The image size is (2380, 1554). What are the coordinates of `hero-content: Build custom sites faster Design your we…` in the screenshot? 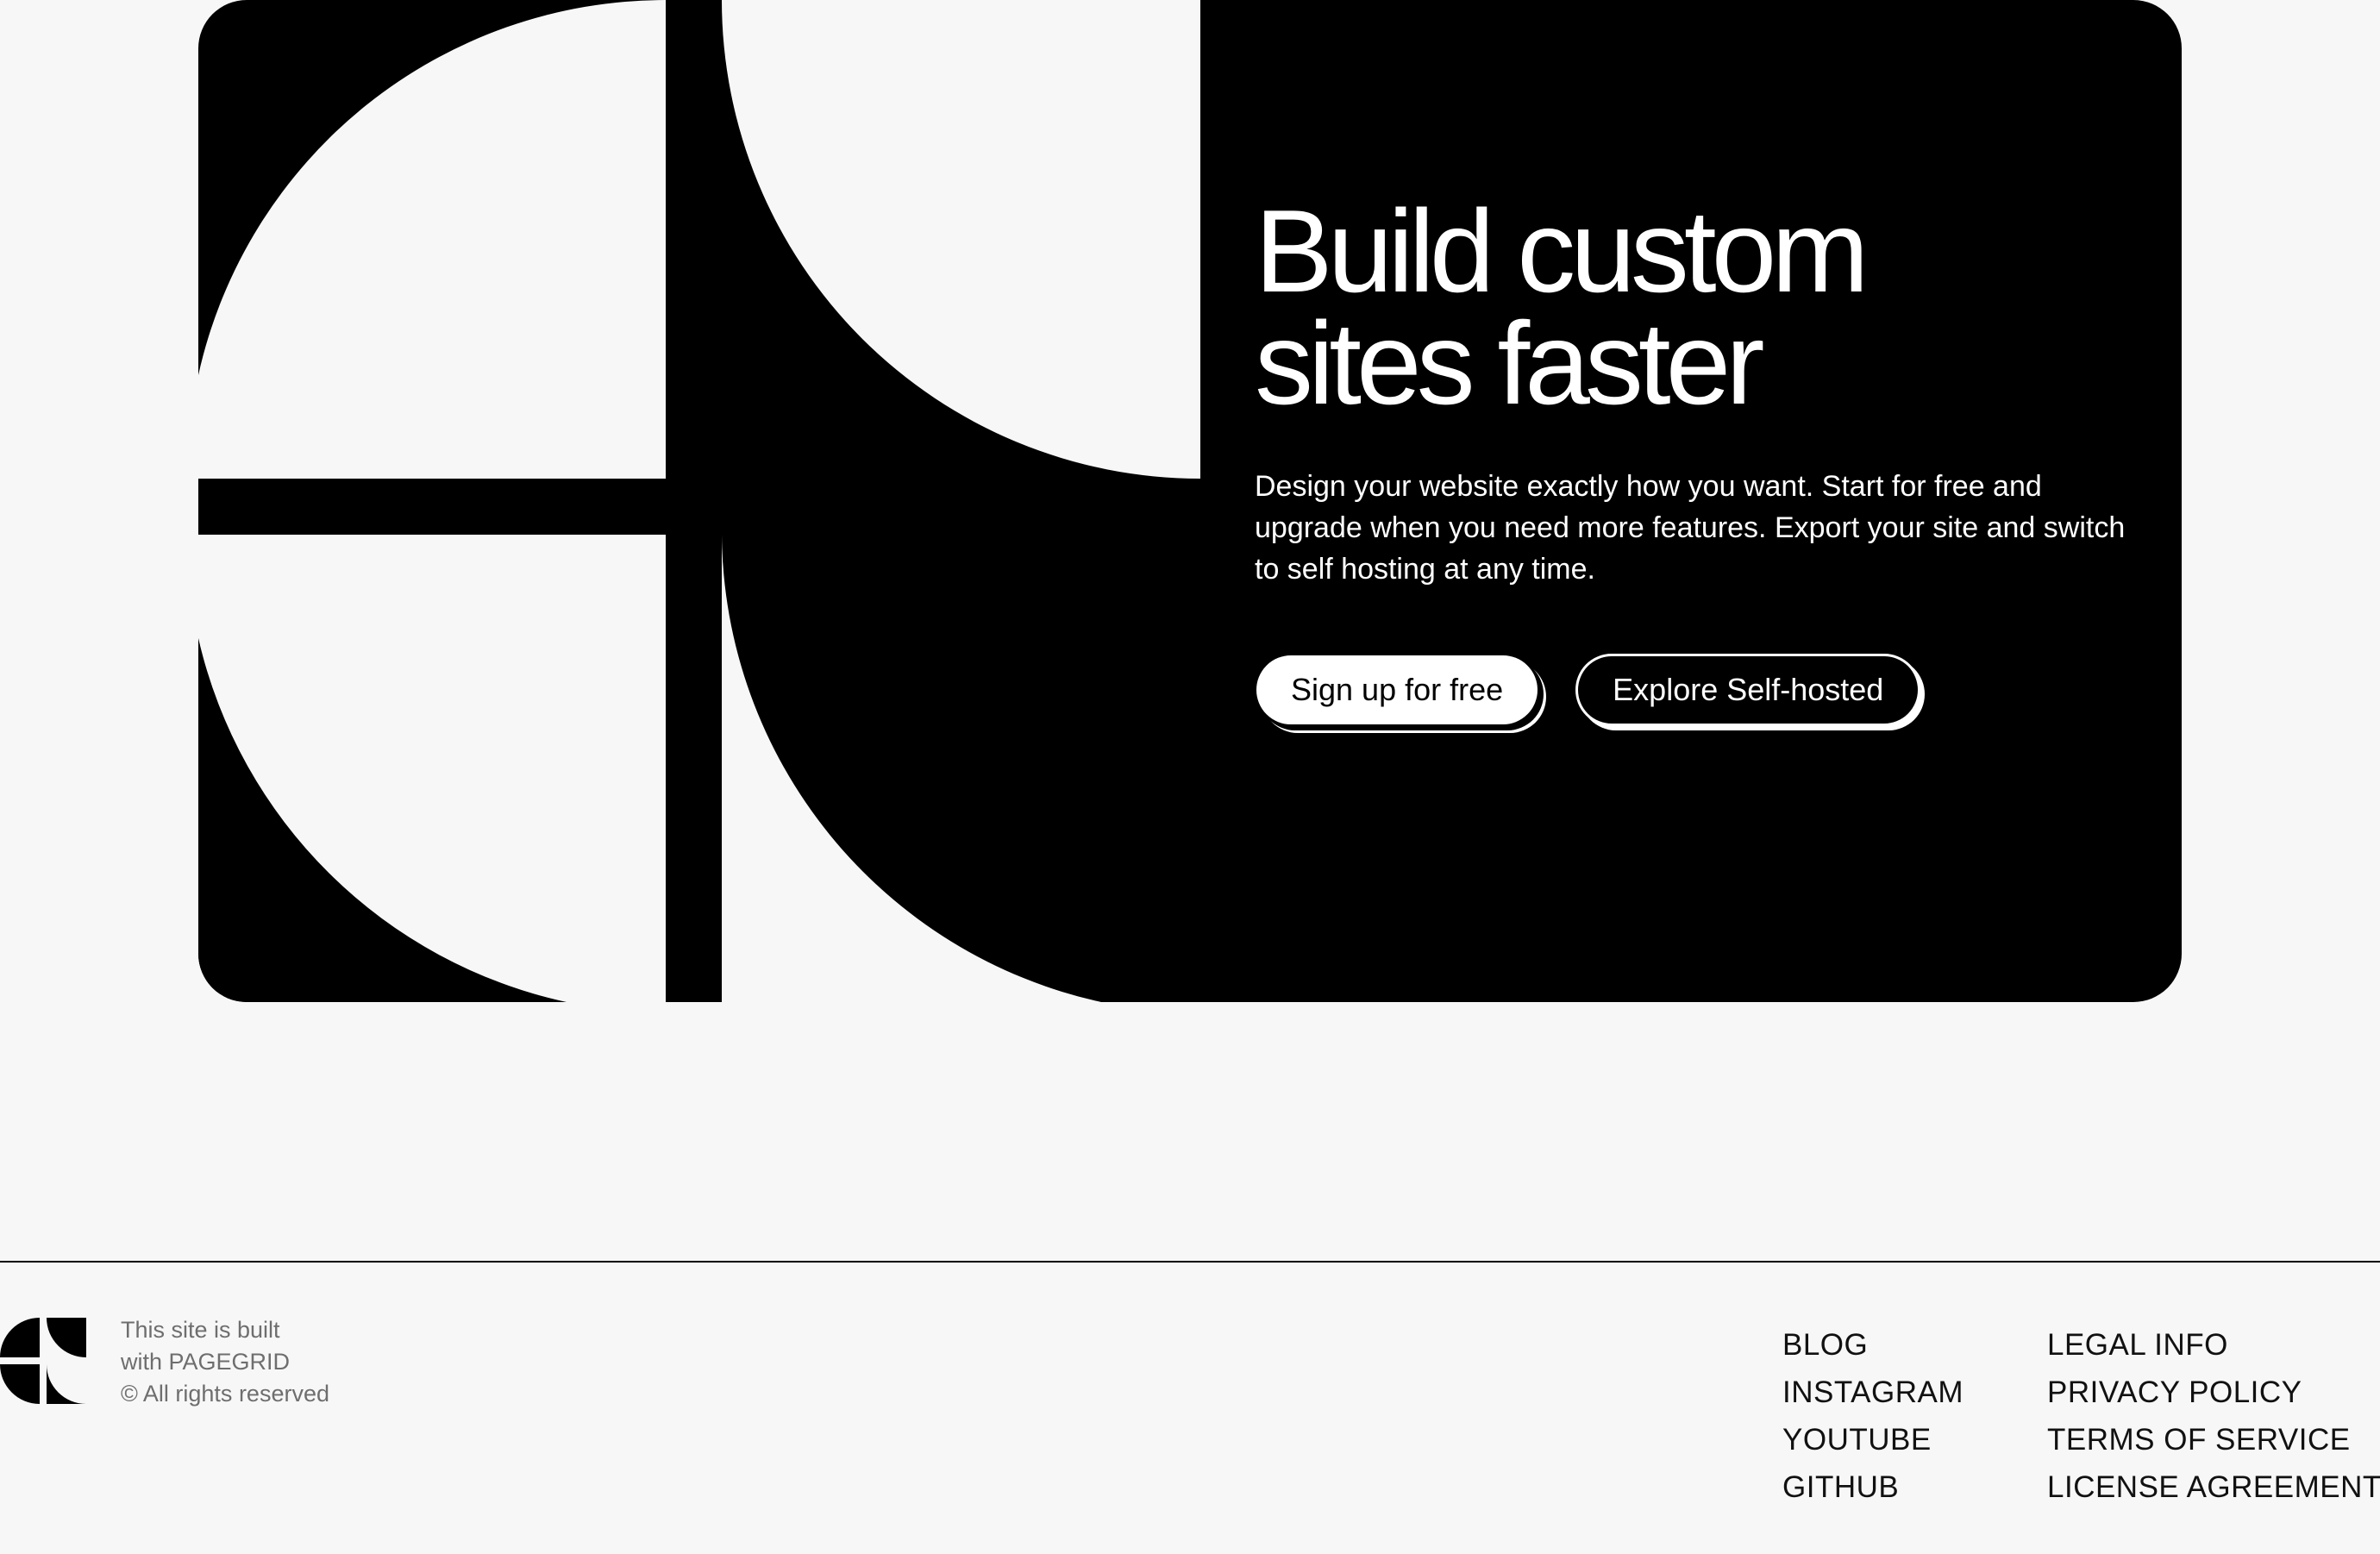 It's located at (1703, 459).